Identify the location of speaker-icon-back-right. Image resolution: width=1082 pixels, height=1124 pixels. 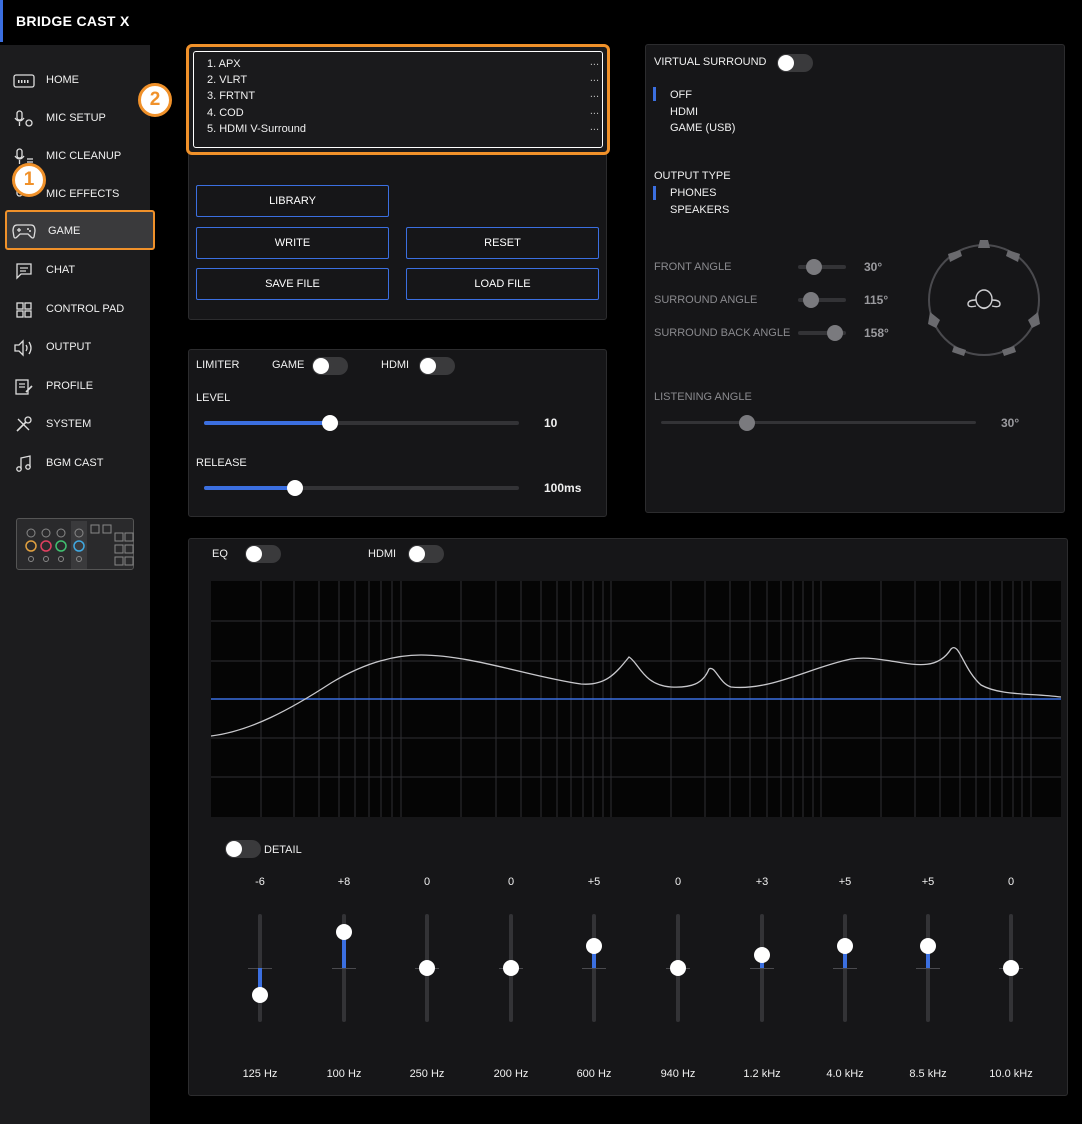
(1009, 351).